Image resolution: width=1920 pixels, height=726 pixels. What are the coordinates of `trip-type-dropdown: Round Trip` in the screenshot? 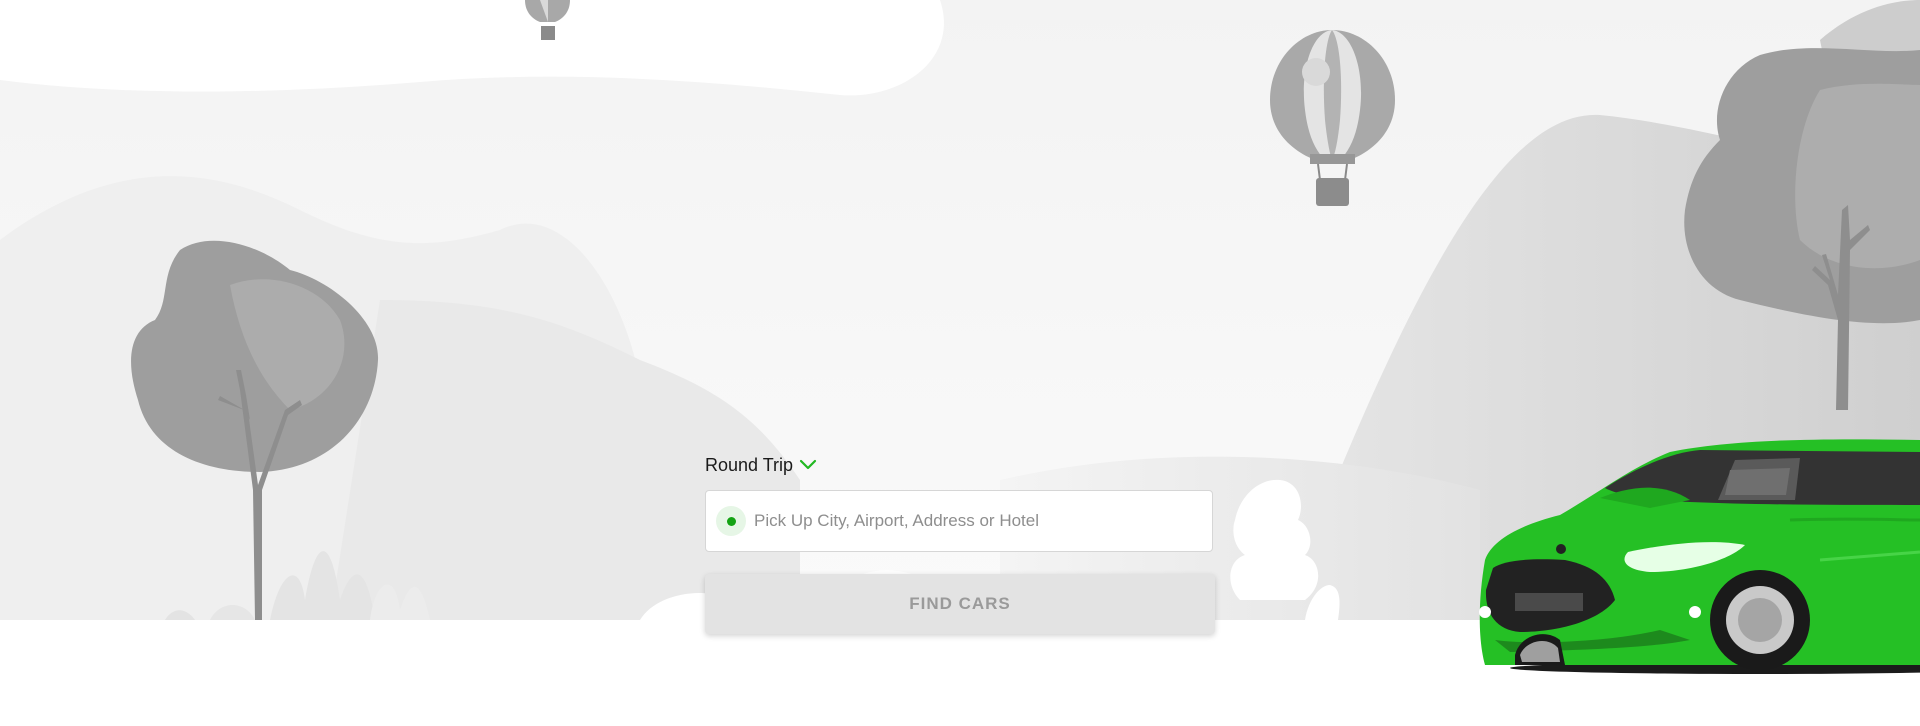 It's located at (761, 465).